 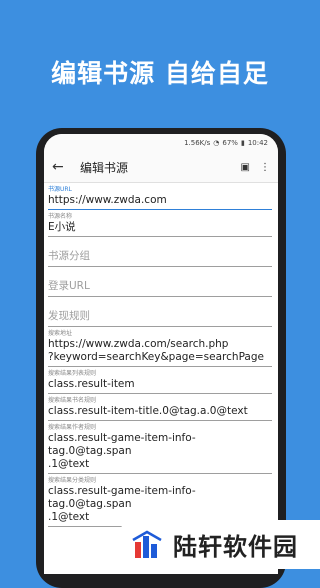 What do you see at coordinates (161, 167) in the screenshot?
I see `app-bar: ← 编辑书源 ▣ ⋮` at bounding box center [161, 167].